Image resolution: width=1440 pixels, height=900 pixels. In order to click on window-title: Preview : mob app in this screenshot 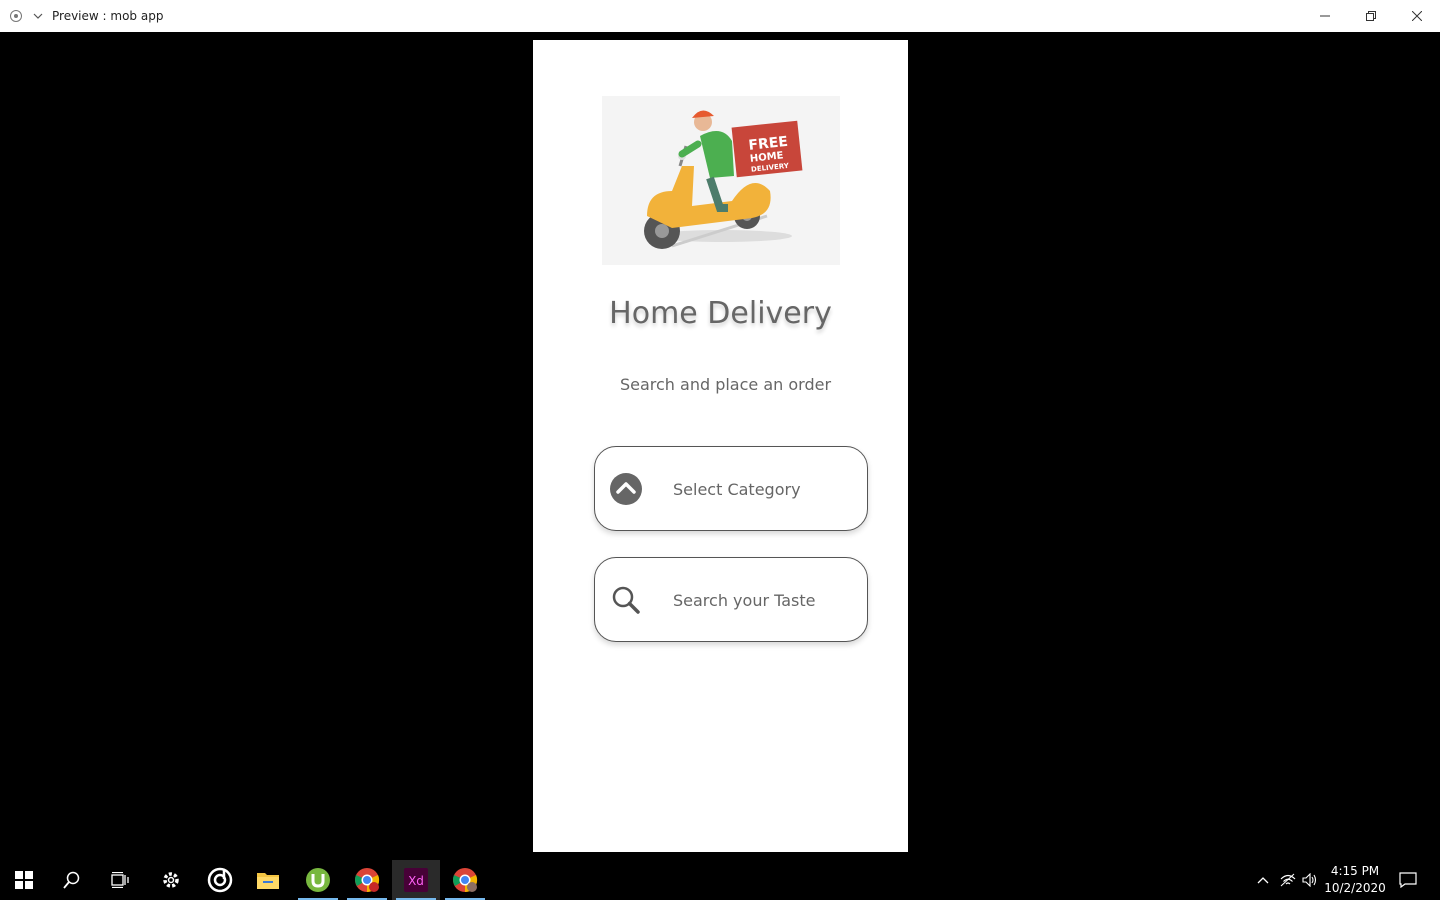, I will do `click(108, 16)`.